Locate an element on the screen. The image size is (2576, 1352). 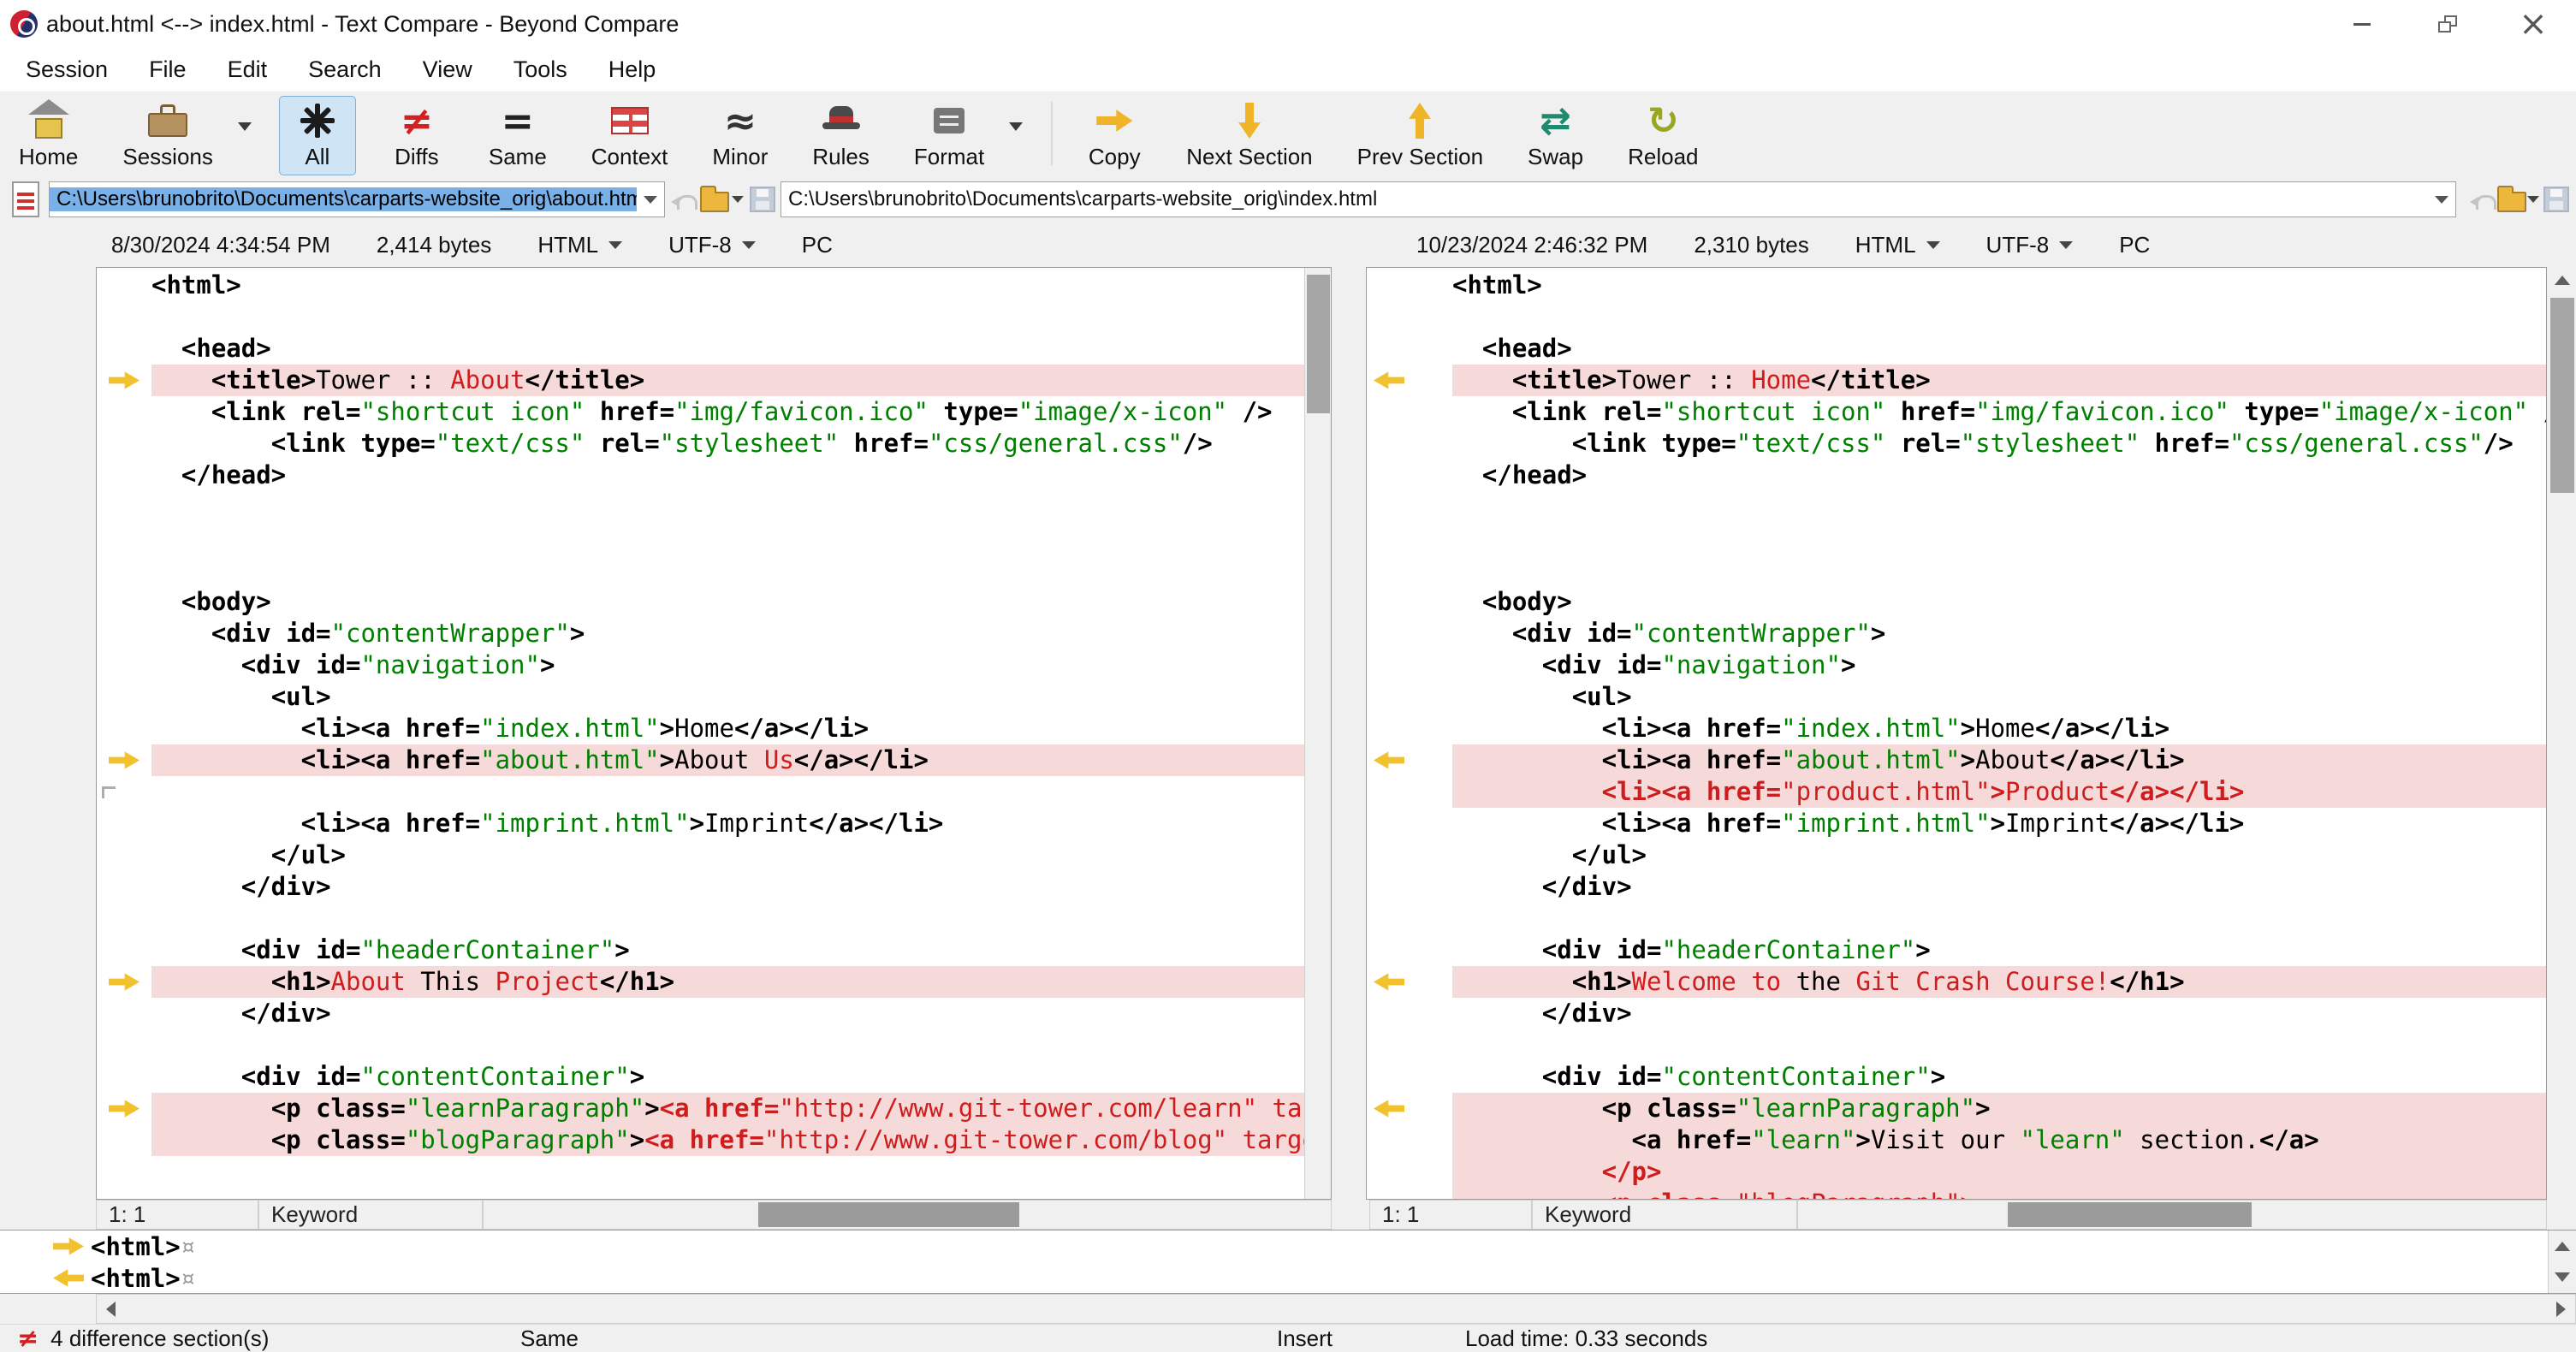
toolbar-rules-button: Rules is located at coordinates (840, 136).